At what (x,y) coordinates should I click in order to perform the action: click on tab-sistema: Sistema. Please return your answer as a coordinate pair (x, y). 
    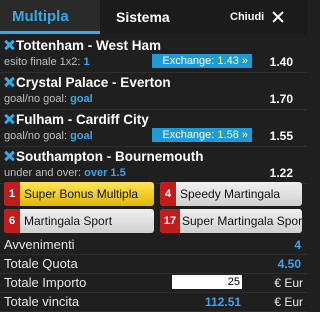
    Looking at the image, I should click on (143, 17).